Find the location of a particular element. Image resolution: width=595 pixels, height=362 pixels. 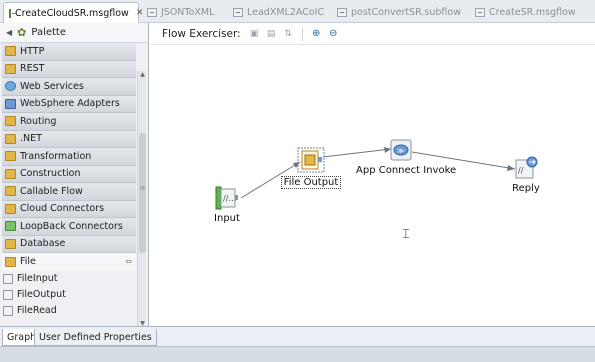

drawer-pin-icon: ⇔ is located at coordinates (128, 261).